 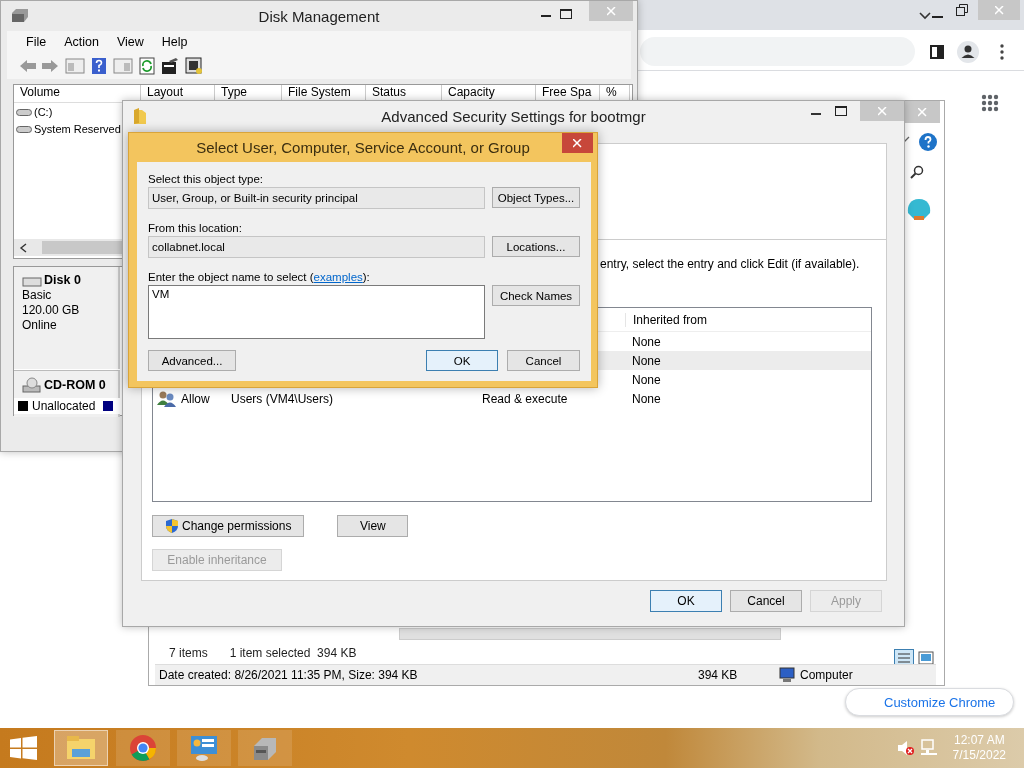 What do you see at coordinates (319, 16) in the screenshot?
I see `window-title: Disk Management` at bounding box center [319, 16].